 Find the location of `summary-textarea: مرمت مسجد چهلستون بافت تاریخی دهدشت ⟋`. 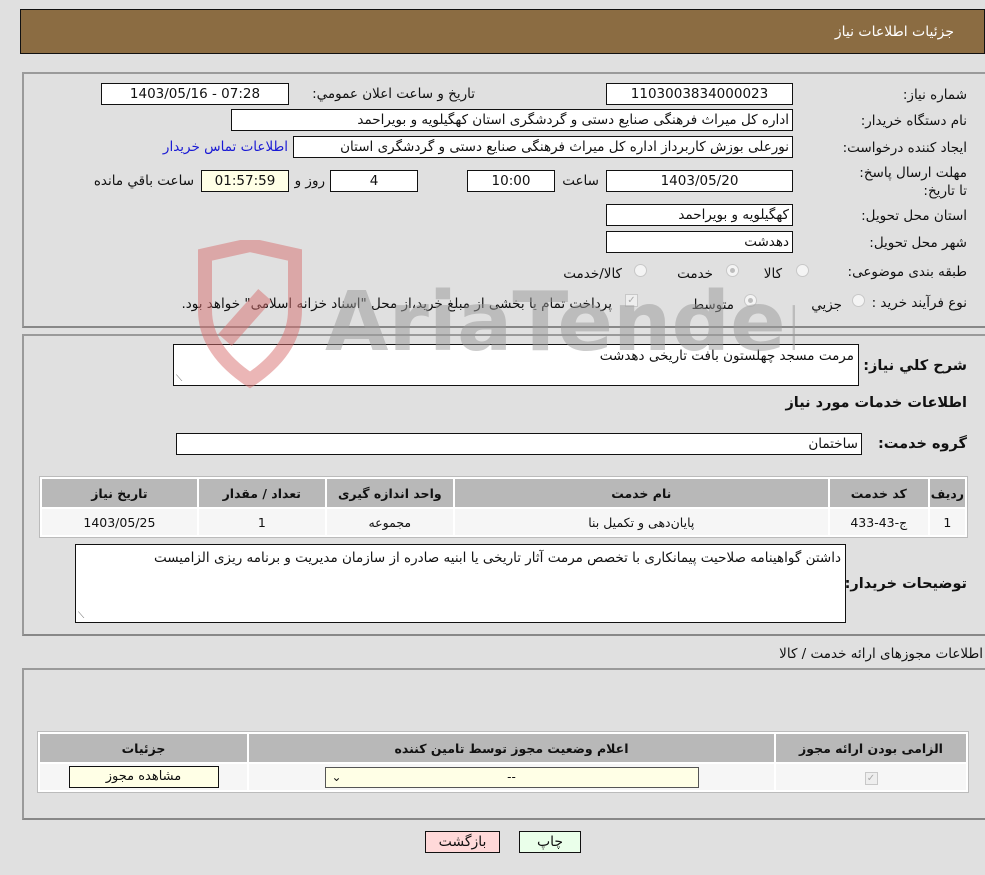

summary-textarea: مرمت مسجد چهلستون بافت تاریخی دهدشت ⟋ is located at coordinates (516, 365).